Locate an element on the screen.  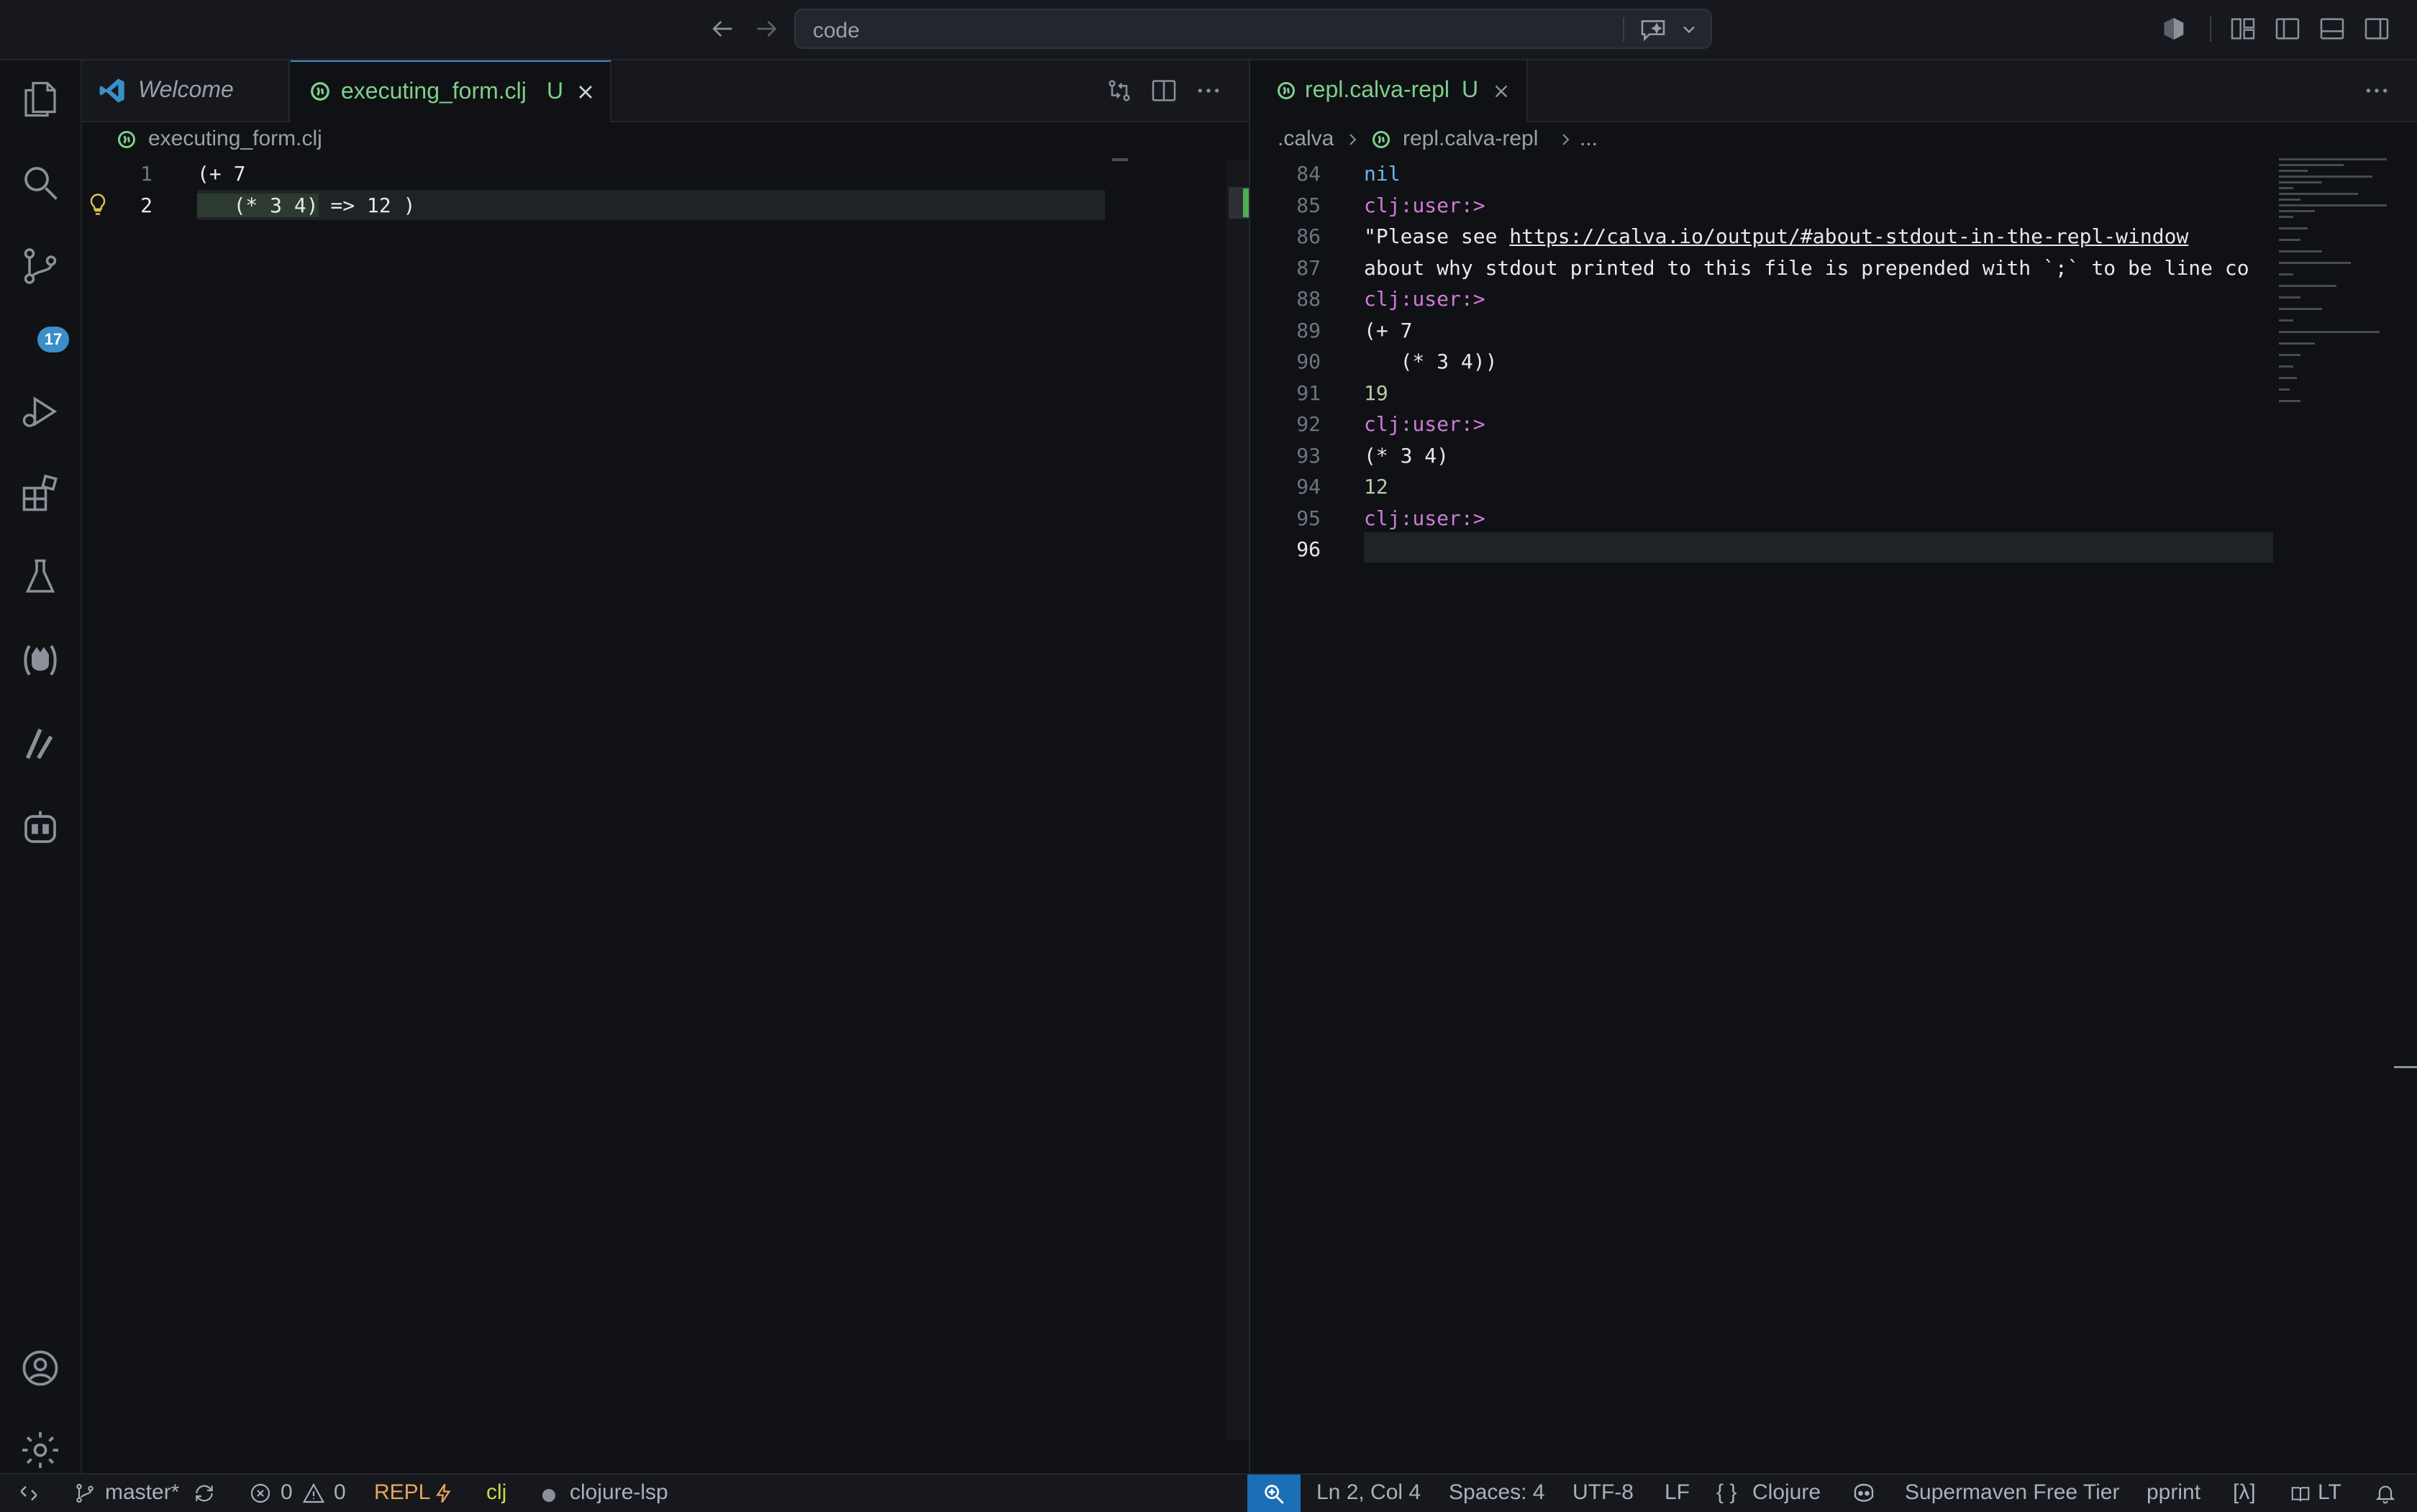
overview-ruler-marker is located at coordinates (2406, 1067).